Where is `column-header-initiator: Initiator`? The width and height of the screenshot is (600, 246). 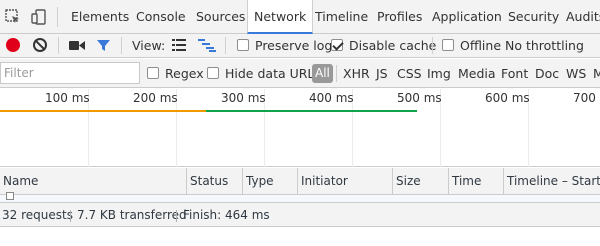 column-header-initiator: Initiator is located at coordinates (345, 181).